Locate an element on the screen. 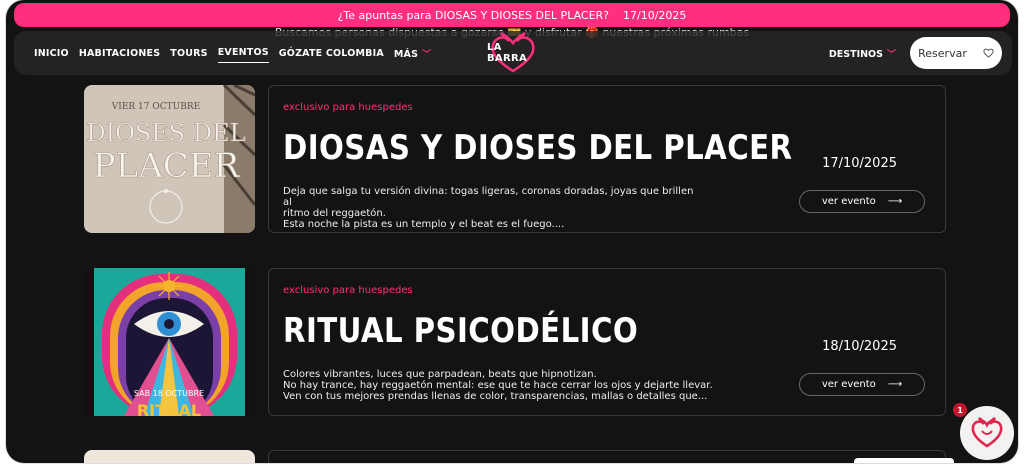  logo: LA BARRA is located at coordinates (513, 53).